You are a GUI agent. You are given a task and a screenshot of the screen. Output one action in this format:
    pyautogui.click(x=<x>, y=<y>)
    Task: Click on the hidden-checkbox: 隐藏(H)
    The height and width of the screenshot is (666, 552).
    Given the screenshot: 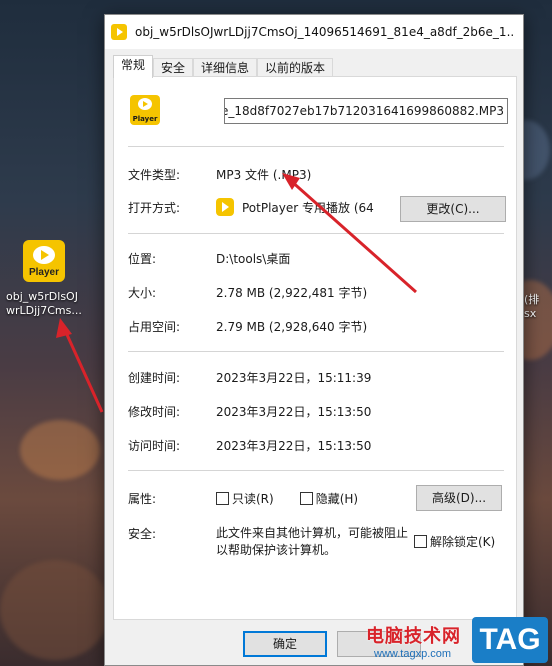 What is the action you would take?
    pyautogui.click(x=329, y=498)
    